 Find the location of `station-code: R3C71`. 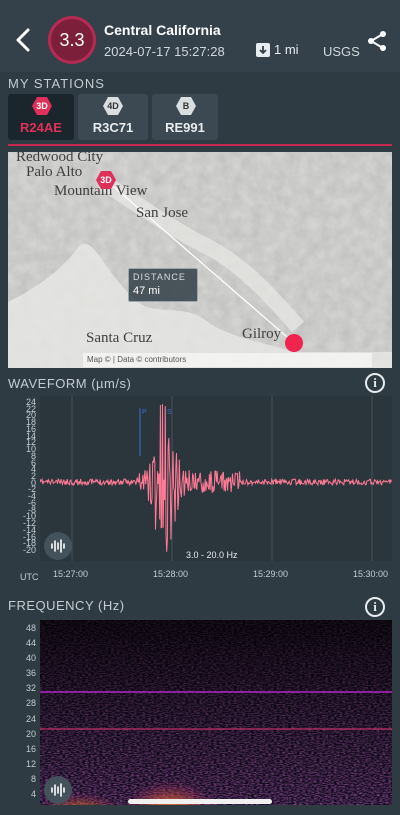

station-code: R3C71 is located at coordinates (113, 127).